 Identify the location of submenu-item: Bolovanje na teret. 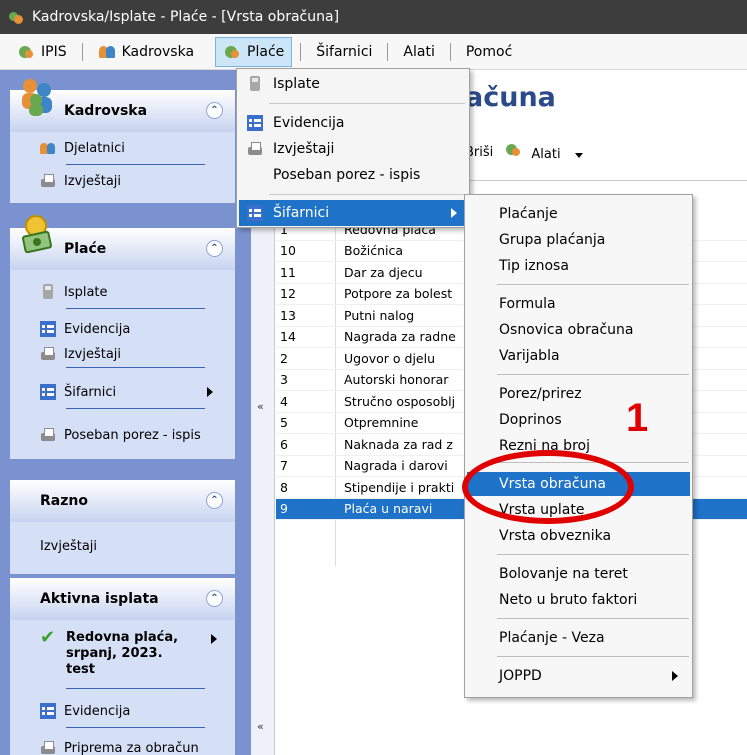
(578, 574).